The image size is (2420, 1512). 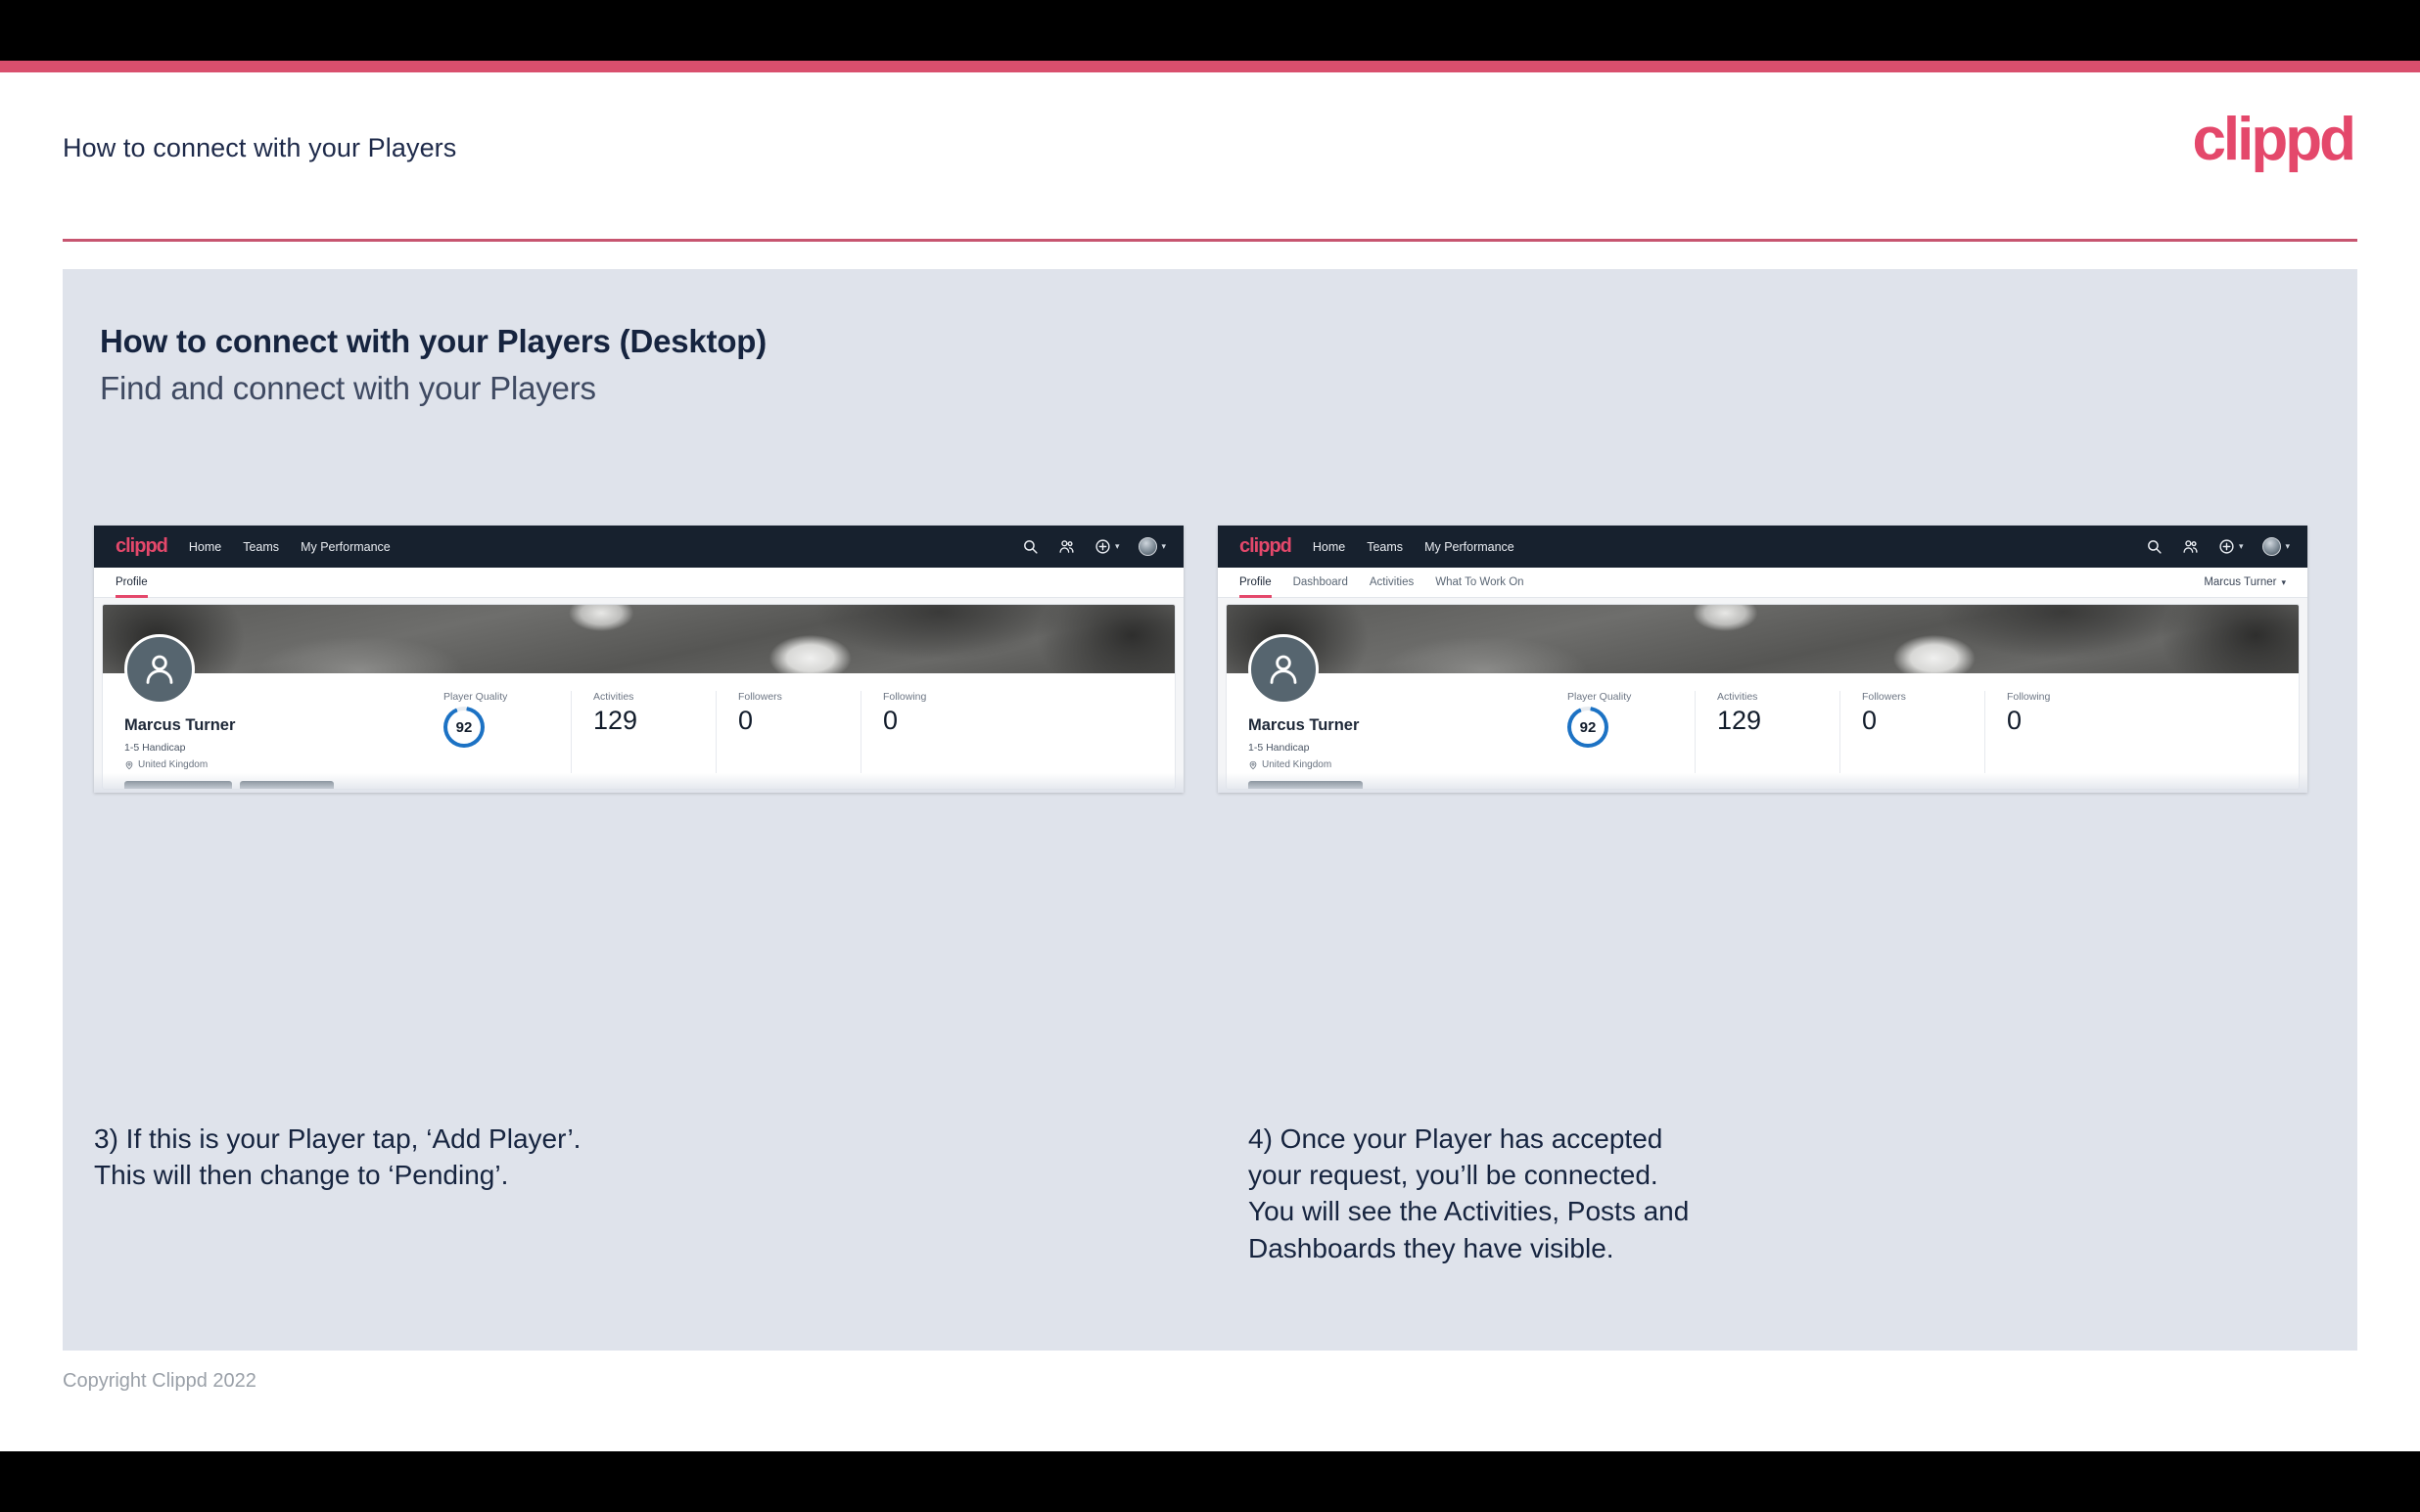 I want to click on add-player-button: Add Player, so click(x=287, y=785).